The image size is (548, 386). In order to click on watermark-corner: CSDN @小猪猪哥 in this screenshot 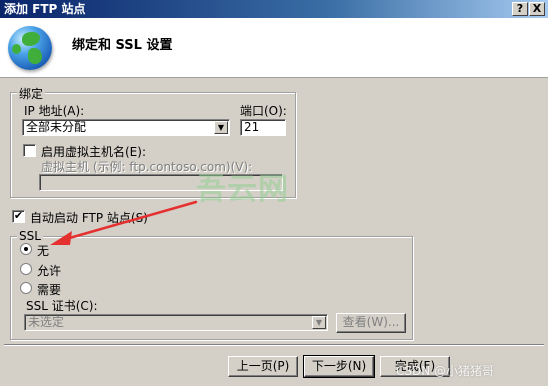, I will do `click(445, 371)`.